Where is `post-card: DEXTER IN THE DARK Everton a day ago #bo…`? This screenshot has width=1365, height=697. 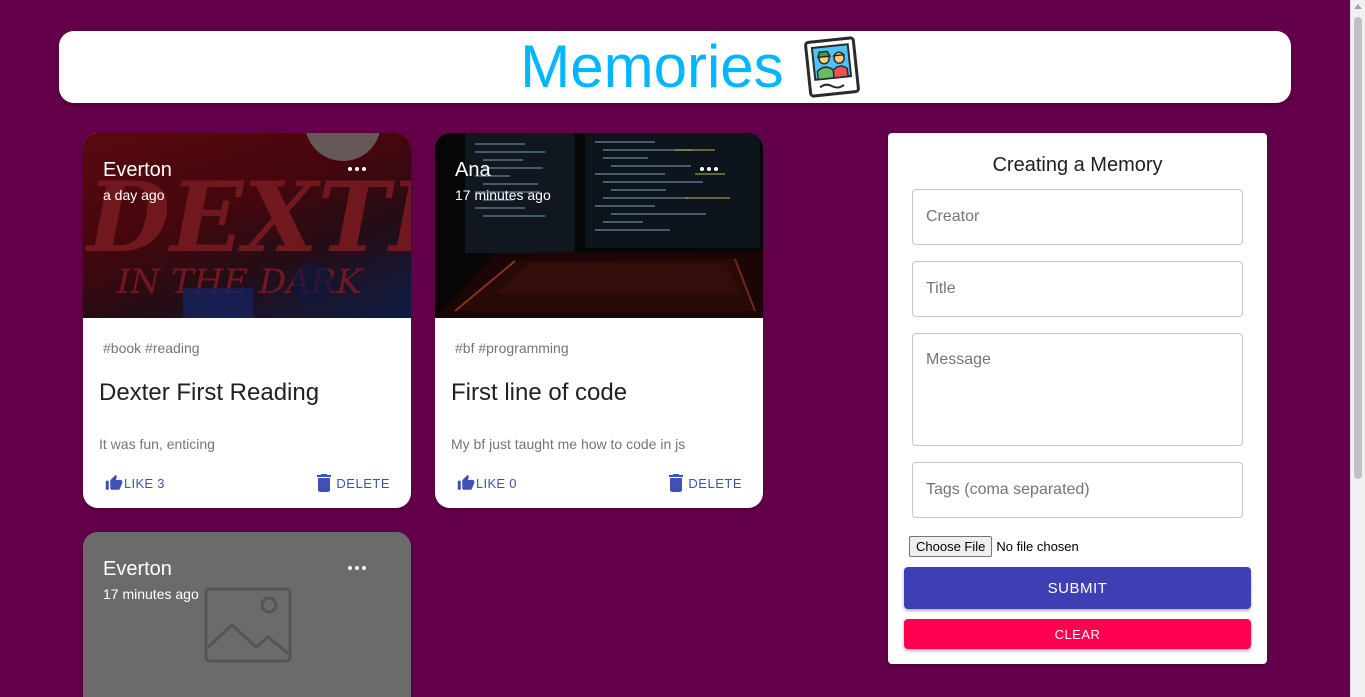
post-card: DEXTER IN THE DARK Everton a day ago #bo… is located at coordinates (247, 320).